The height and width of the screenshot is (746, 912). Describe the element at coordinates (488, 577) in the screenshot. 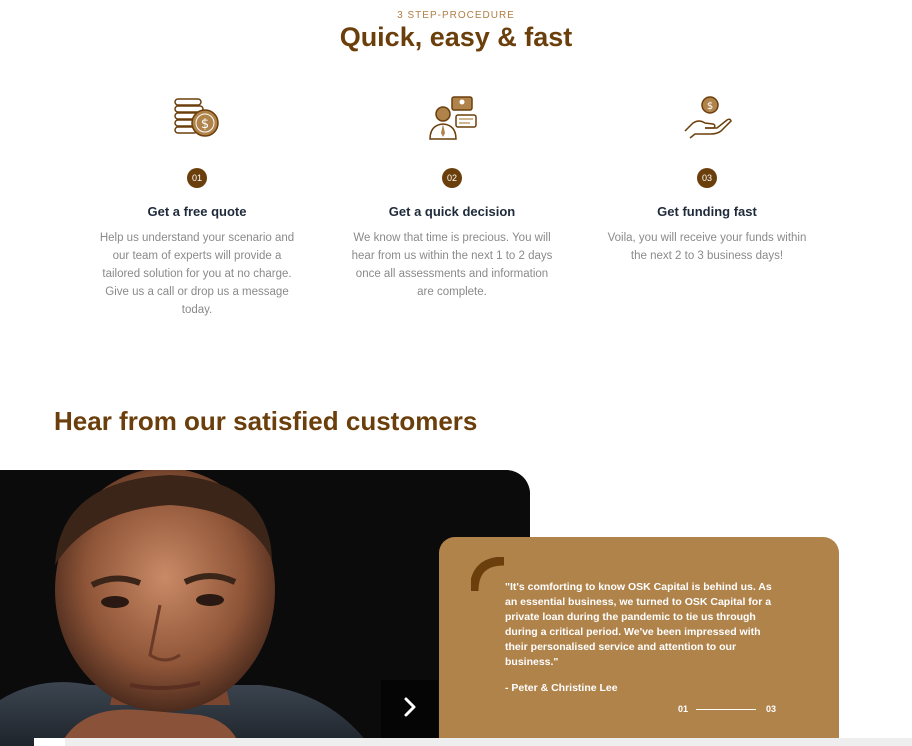

I see `quote-mark-icon` at that location.